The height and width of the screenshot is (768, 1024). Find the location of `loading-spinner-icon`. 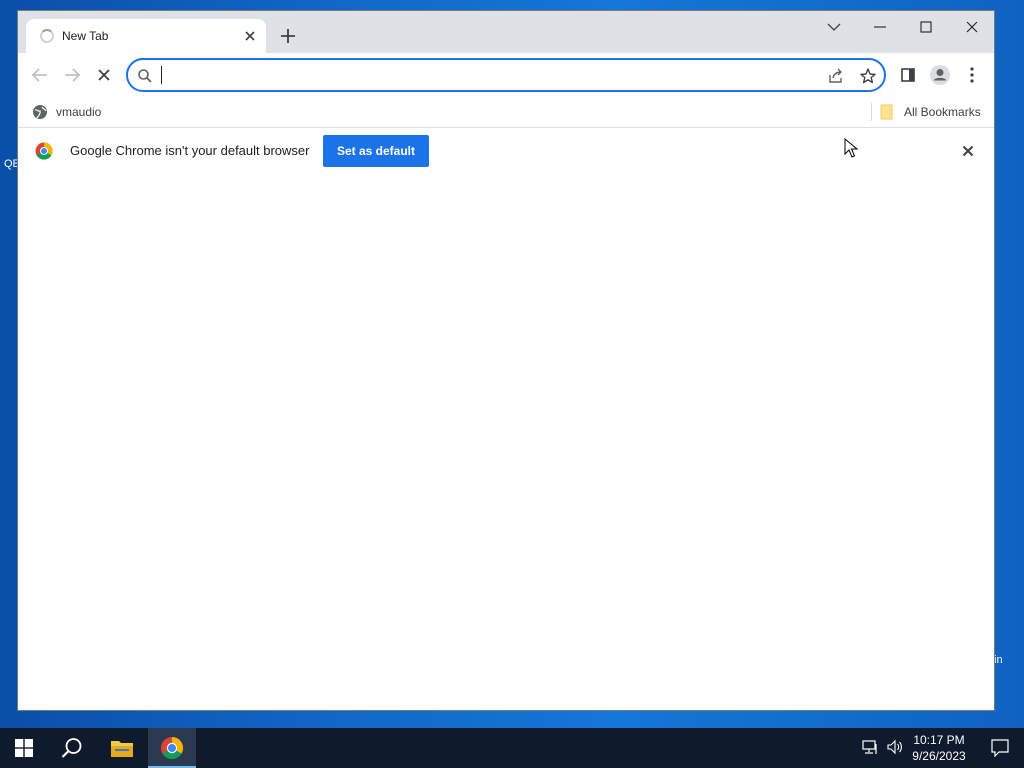

loading-spinner-icon is located at coordinates (47, 36).